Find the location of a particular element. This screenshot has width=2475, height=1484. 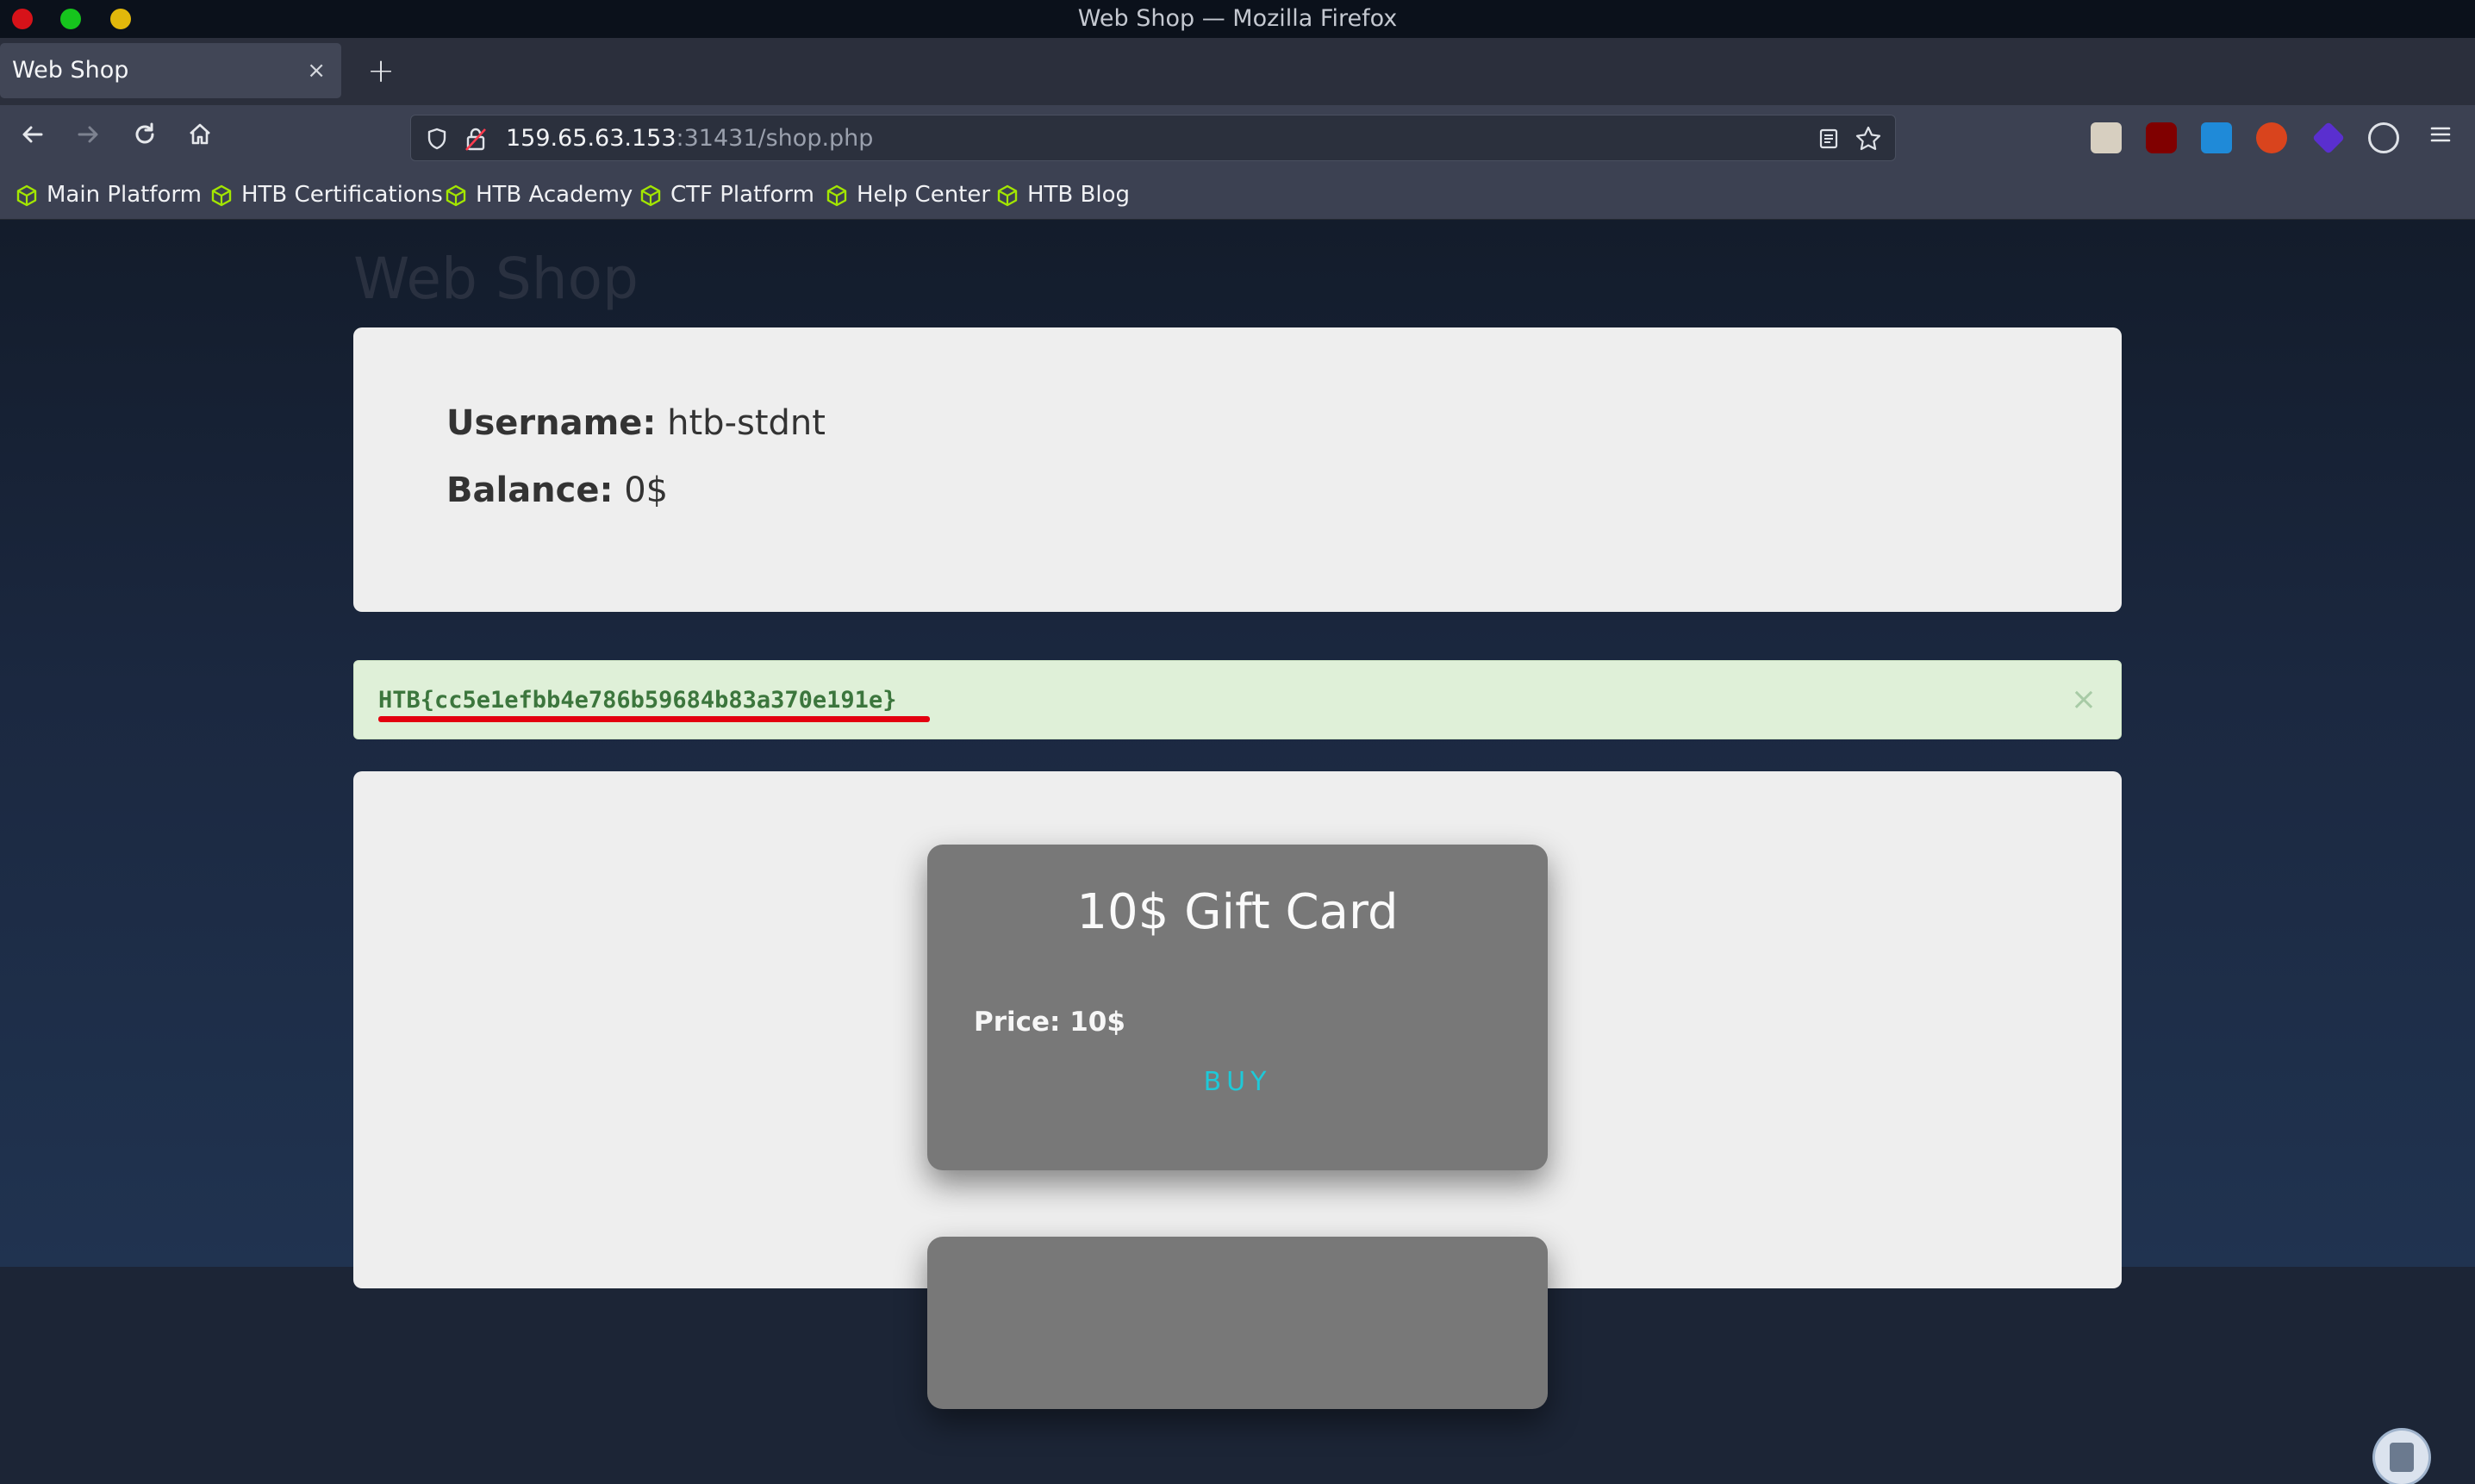

gift-card-price: Price: 10$ is located at coordinates (1049, 1023).